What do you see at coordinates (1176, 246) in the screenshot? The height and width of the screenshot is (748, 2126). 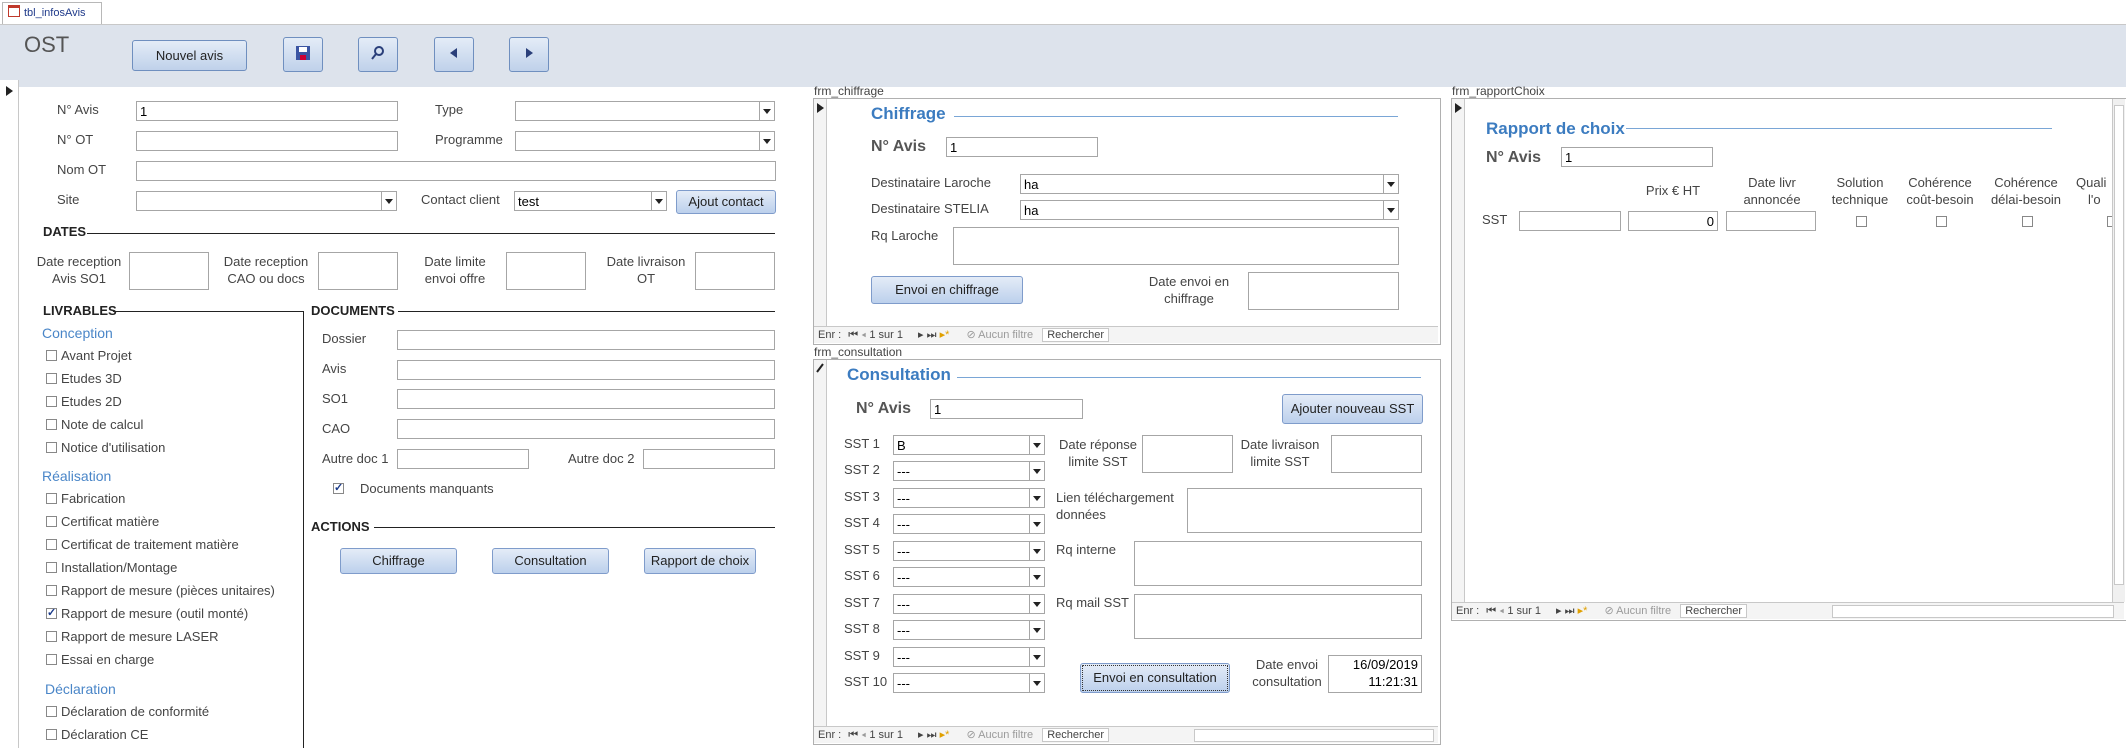 I see `rq-laroche-input` at bounding box center [1176, 246].